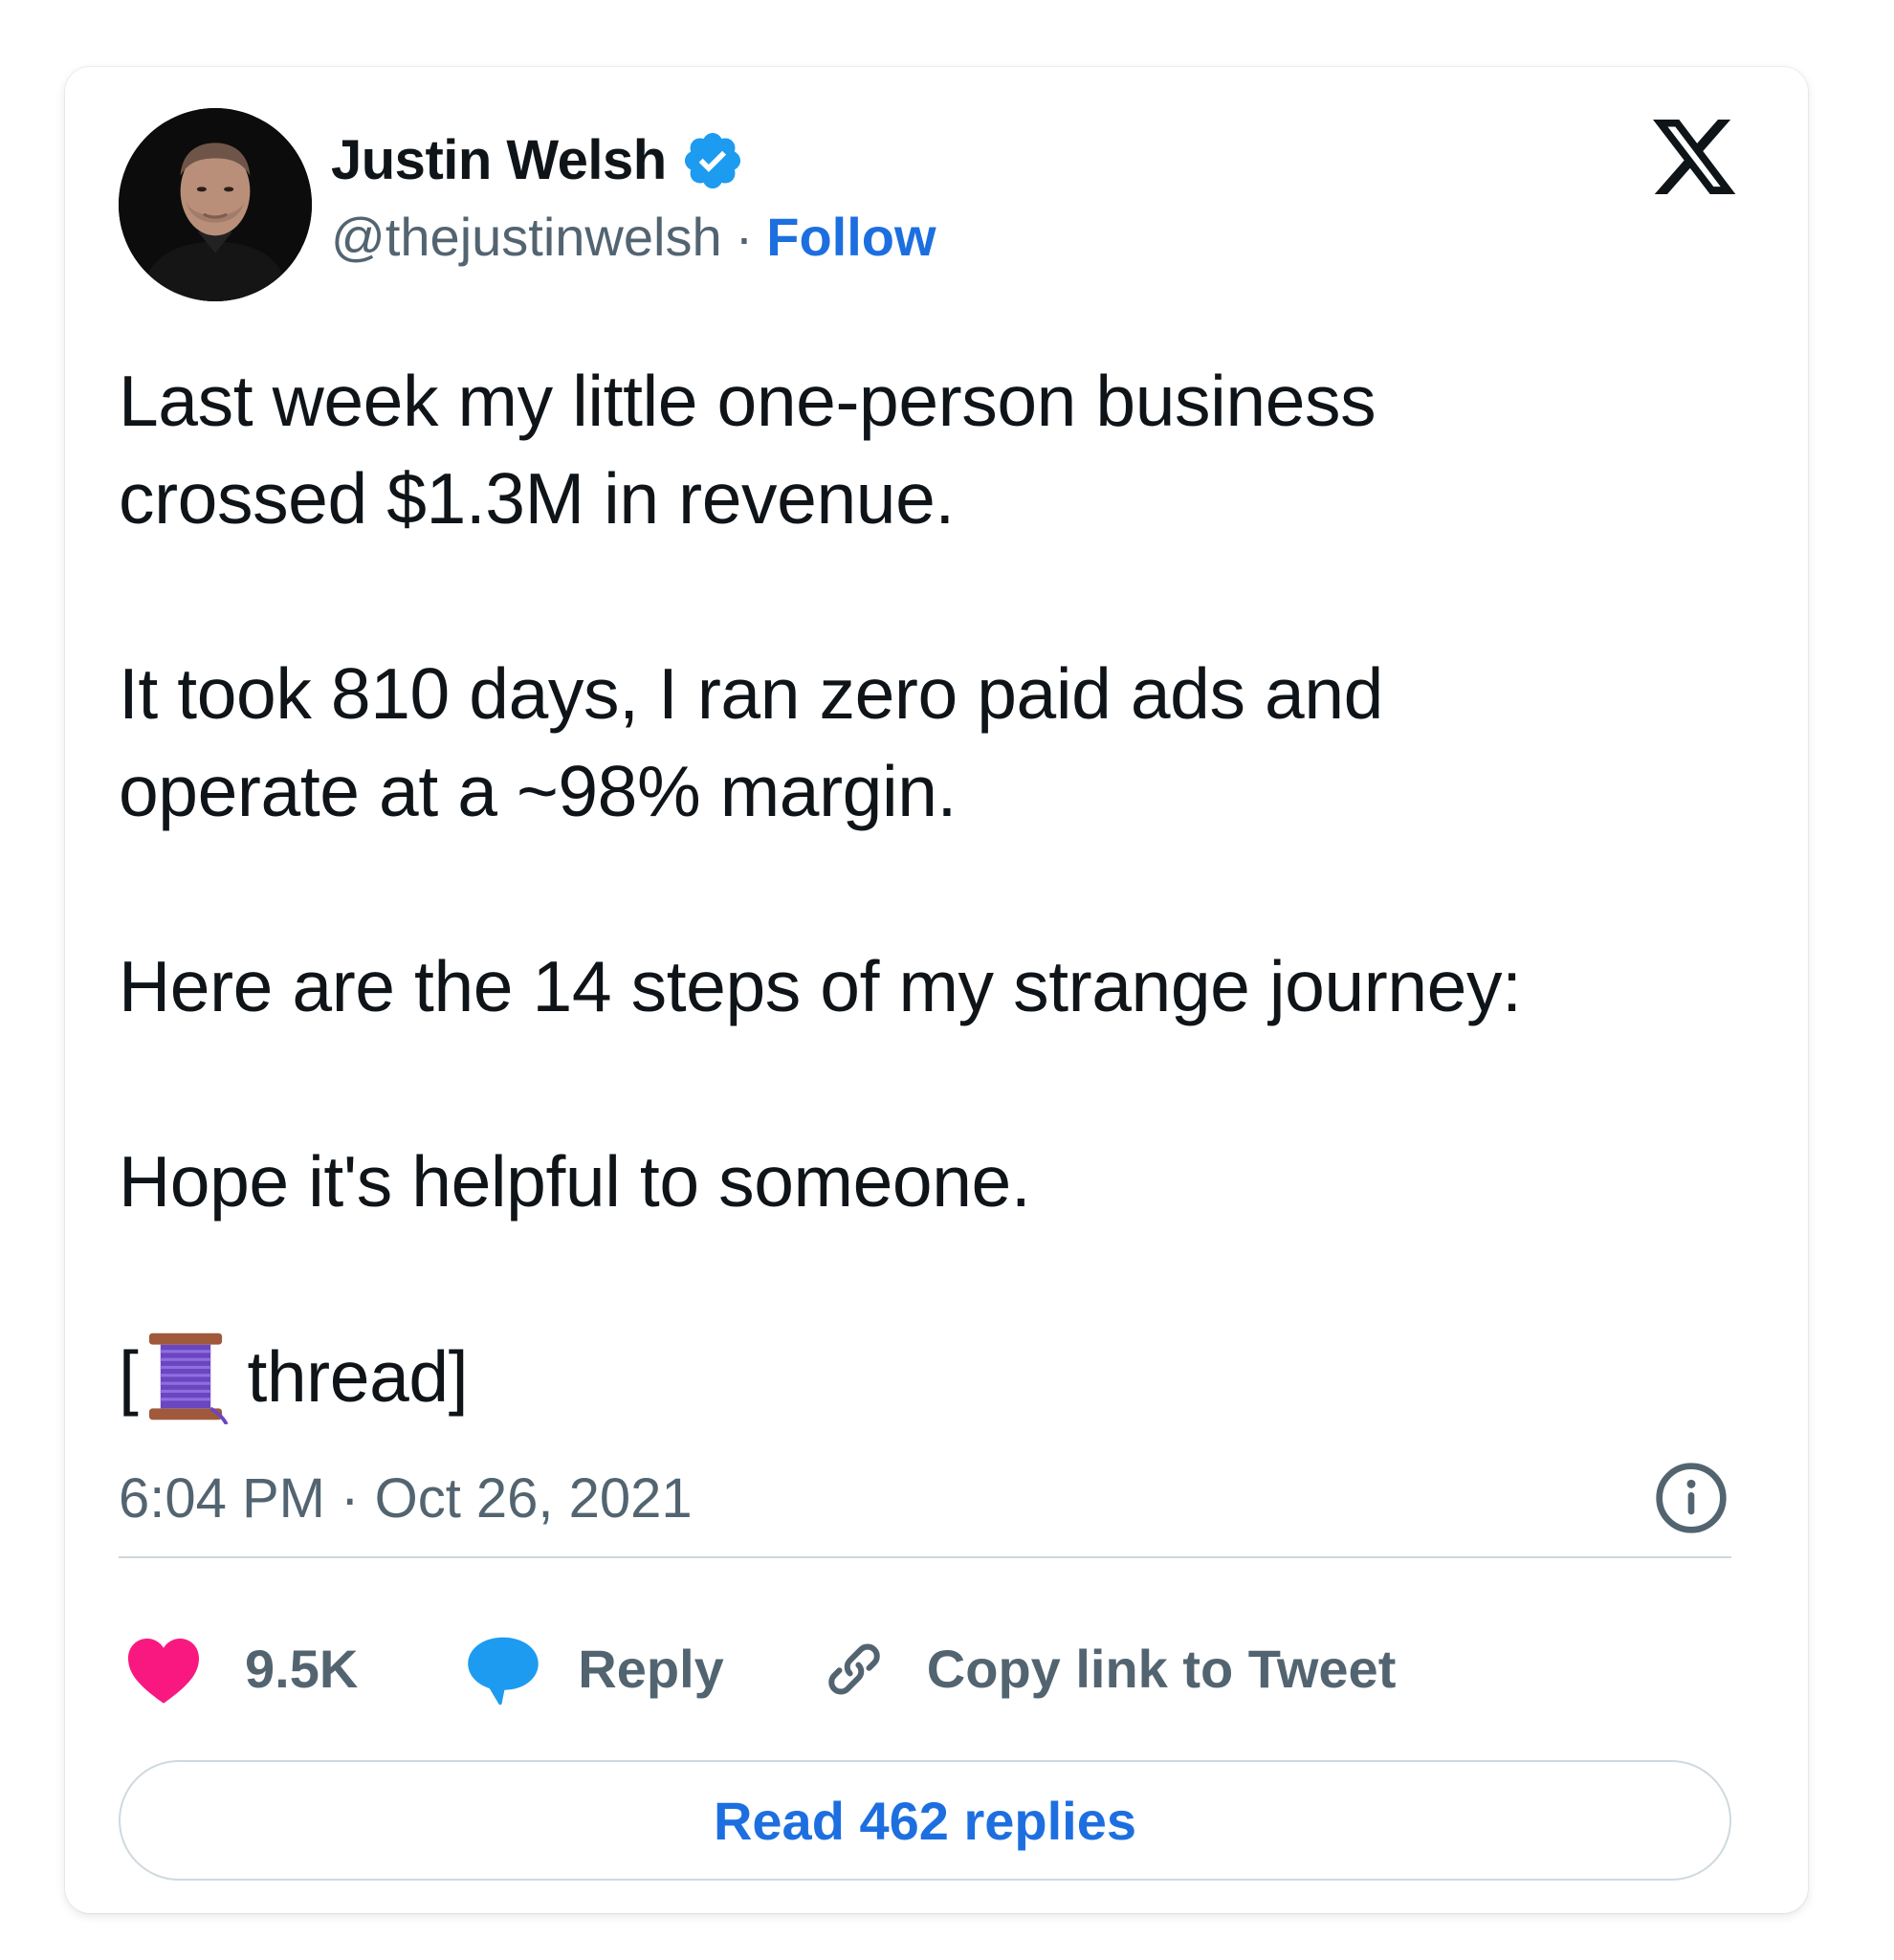 Image resolution: width=1894 pixels, height=1960 pixels. What do you see at coordinates (925, 1557) in the screenshot?
I see `divider` at bounding box center [925, 1557].